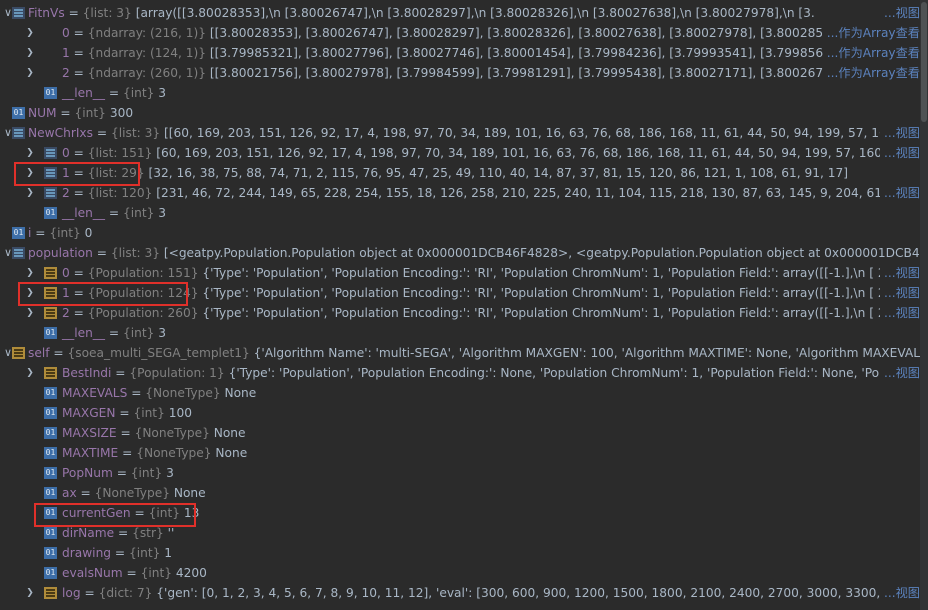 This screenshot has height=610, width=928. What do you see at coordinates (42, 113) in the screenshot?
I see `variable-name: NUM` at bounding box center [42, 113].